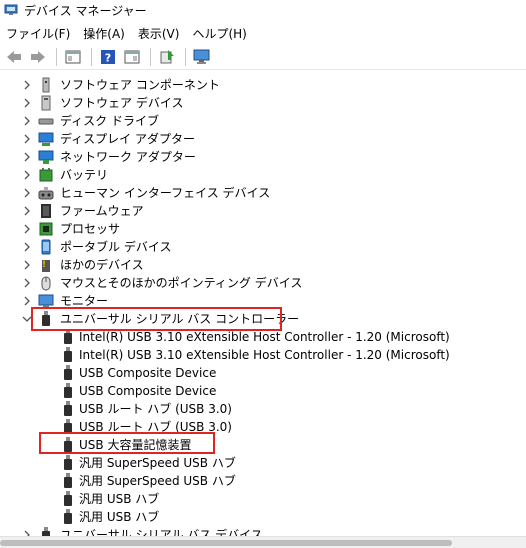 The height and width of the screenshot is (548, 526). What do you see at coordinates (263, 301) in the screenshot?
I see `tree-category-monitor: モニター` at bounding box center [263, 301].